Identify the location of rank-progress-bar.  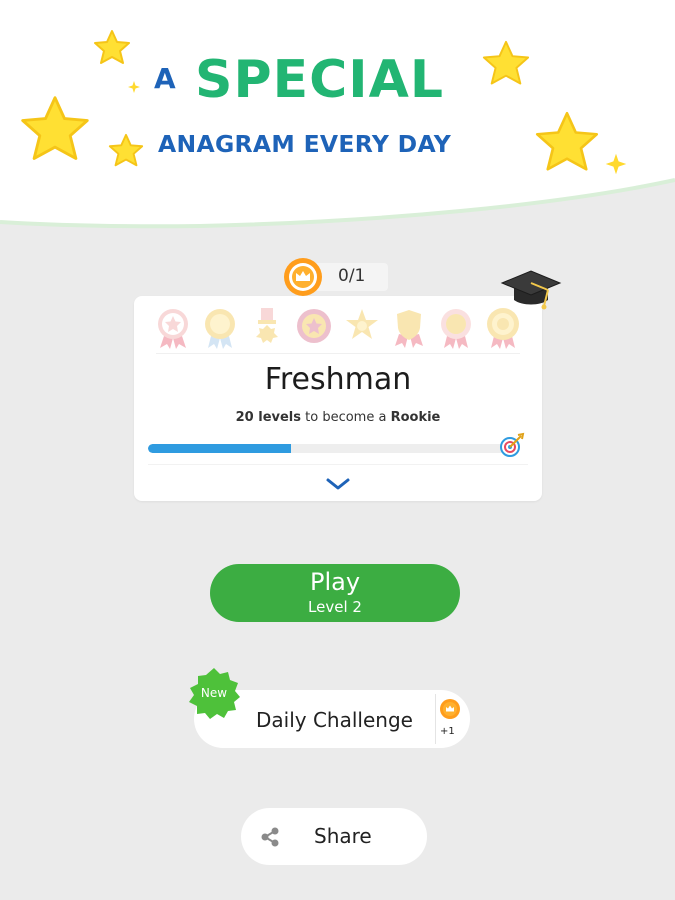
(327, 448).